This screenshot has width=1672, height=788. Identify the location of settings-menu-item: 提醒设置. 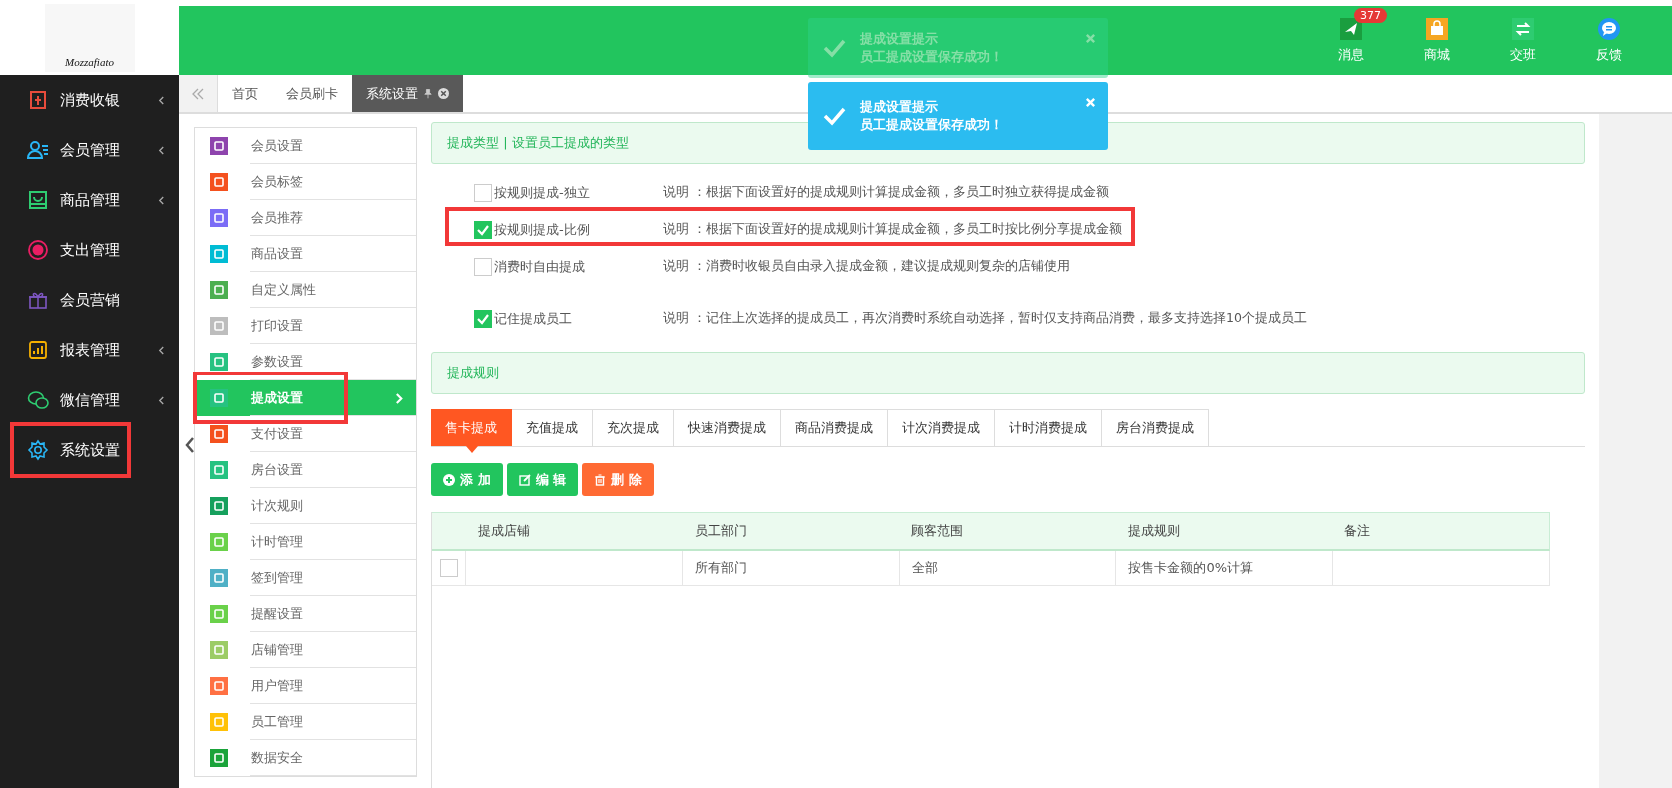
(305, 614).